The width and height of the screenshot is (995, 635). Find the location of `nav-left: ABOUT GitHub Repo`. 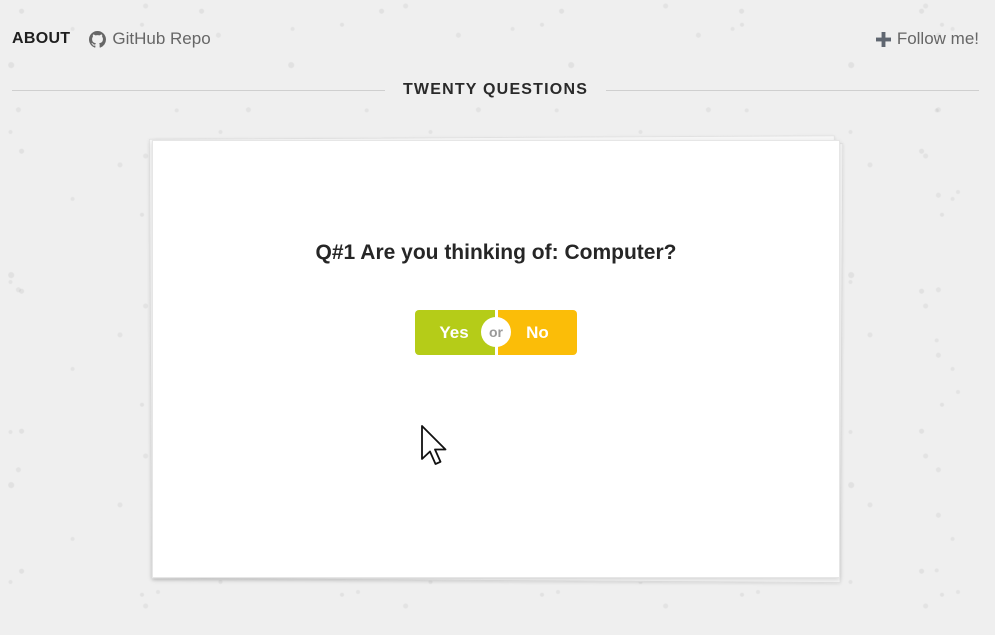

nav-left: ABOUT GitHub Repo is located at coordinates (111, 39).